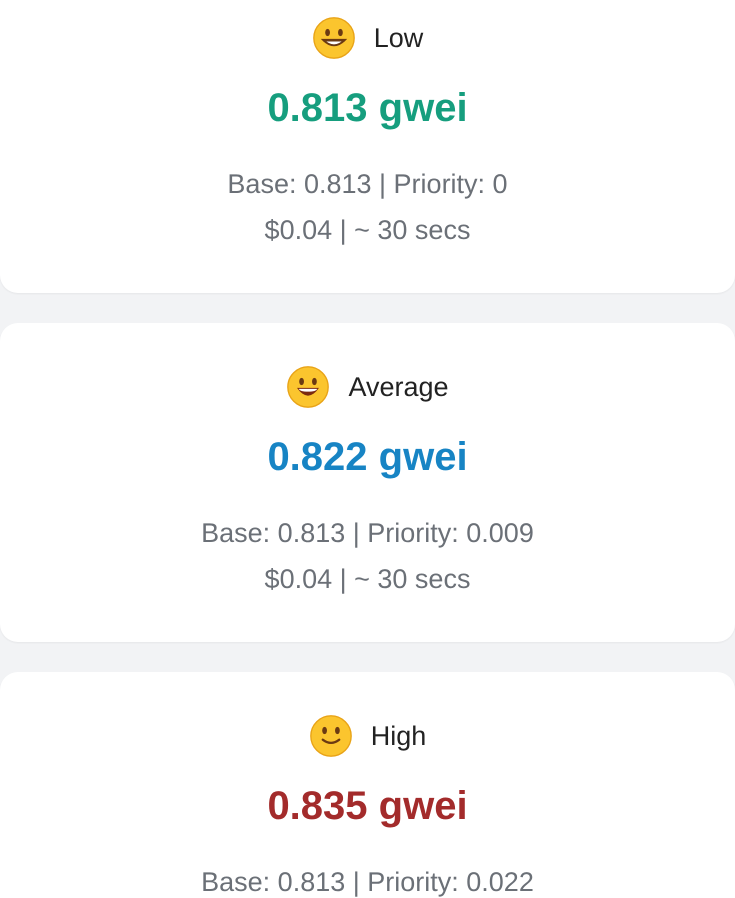 The image size is (735, 898). What do you see at coordinates (367, 806) in the screenshot?
I see `gas-price: 0.835 gwei` at bounding box center [367, 806].